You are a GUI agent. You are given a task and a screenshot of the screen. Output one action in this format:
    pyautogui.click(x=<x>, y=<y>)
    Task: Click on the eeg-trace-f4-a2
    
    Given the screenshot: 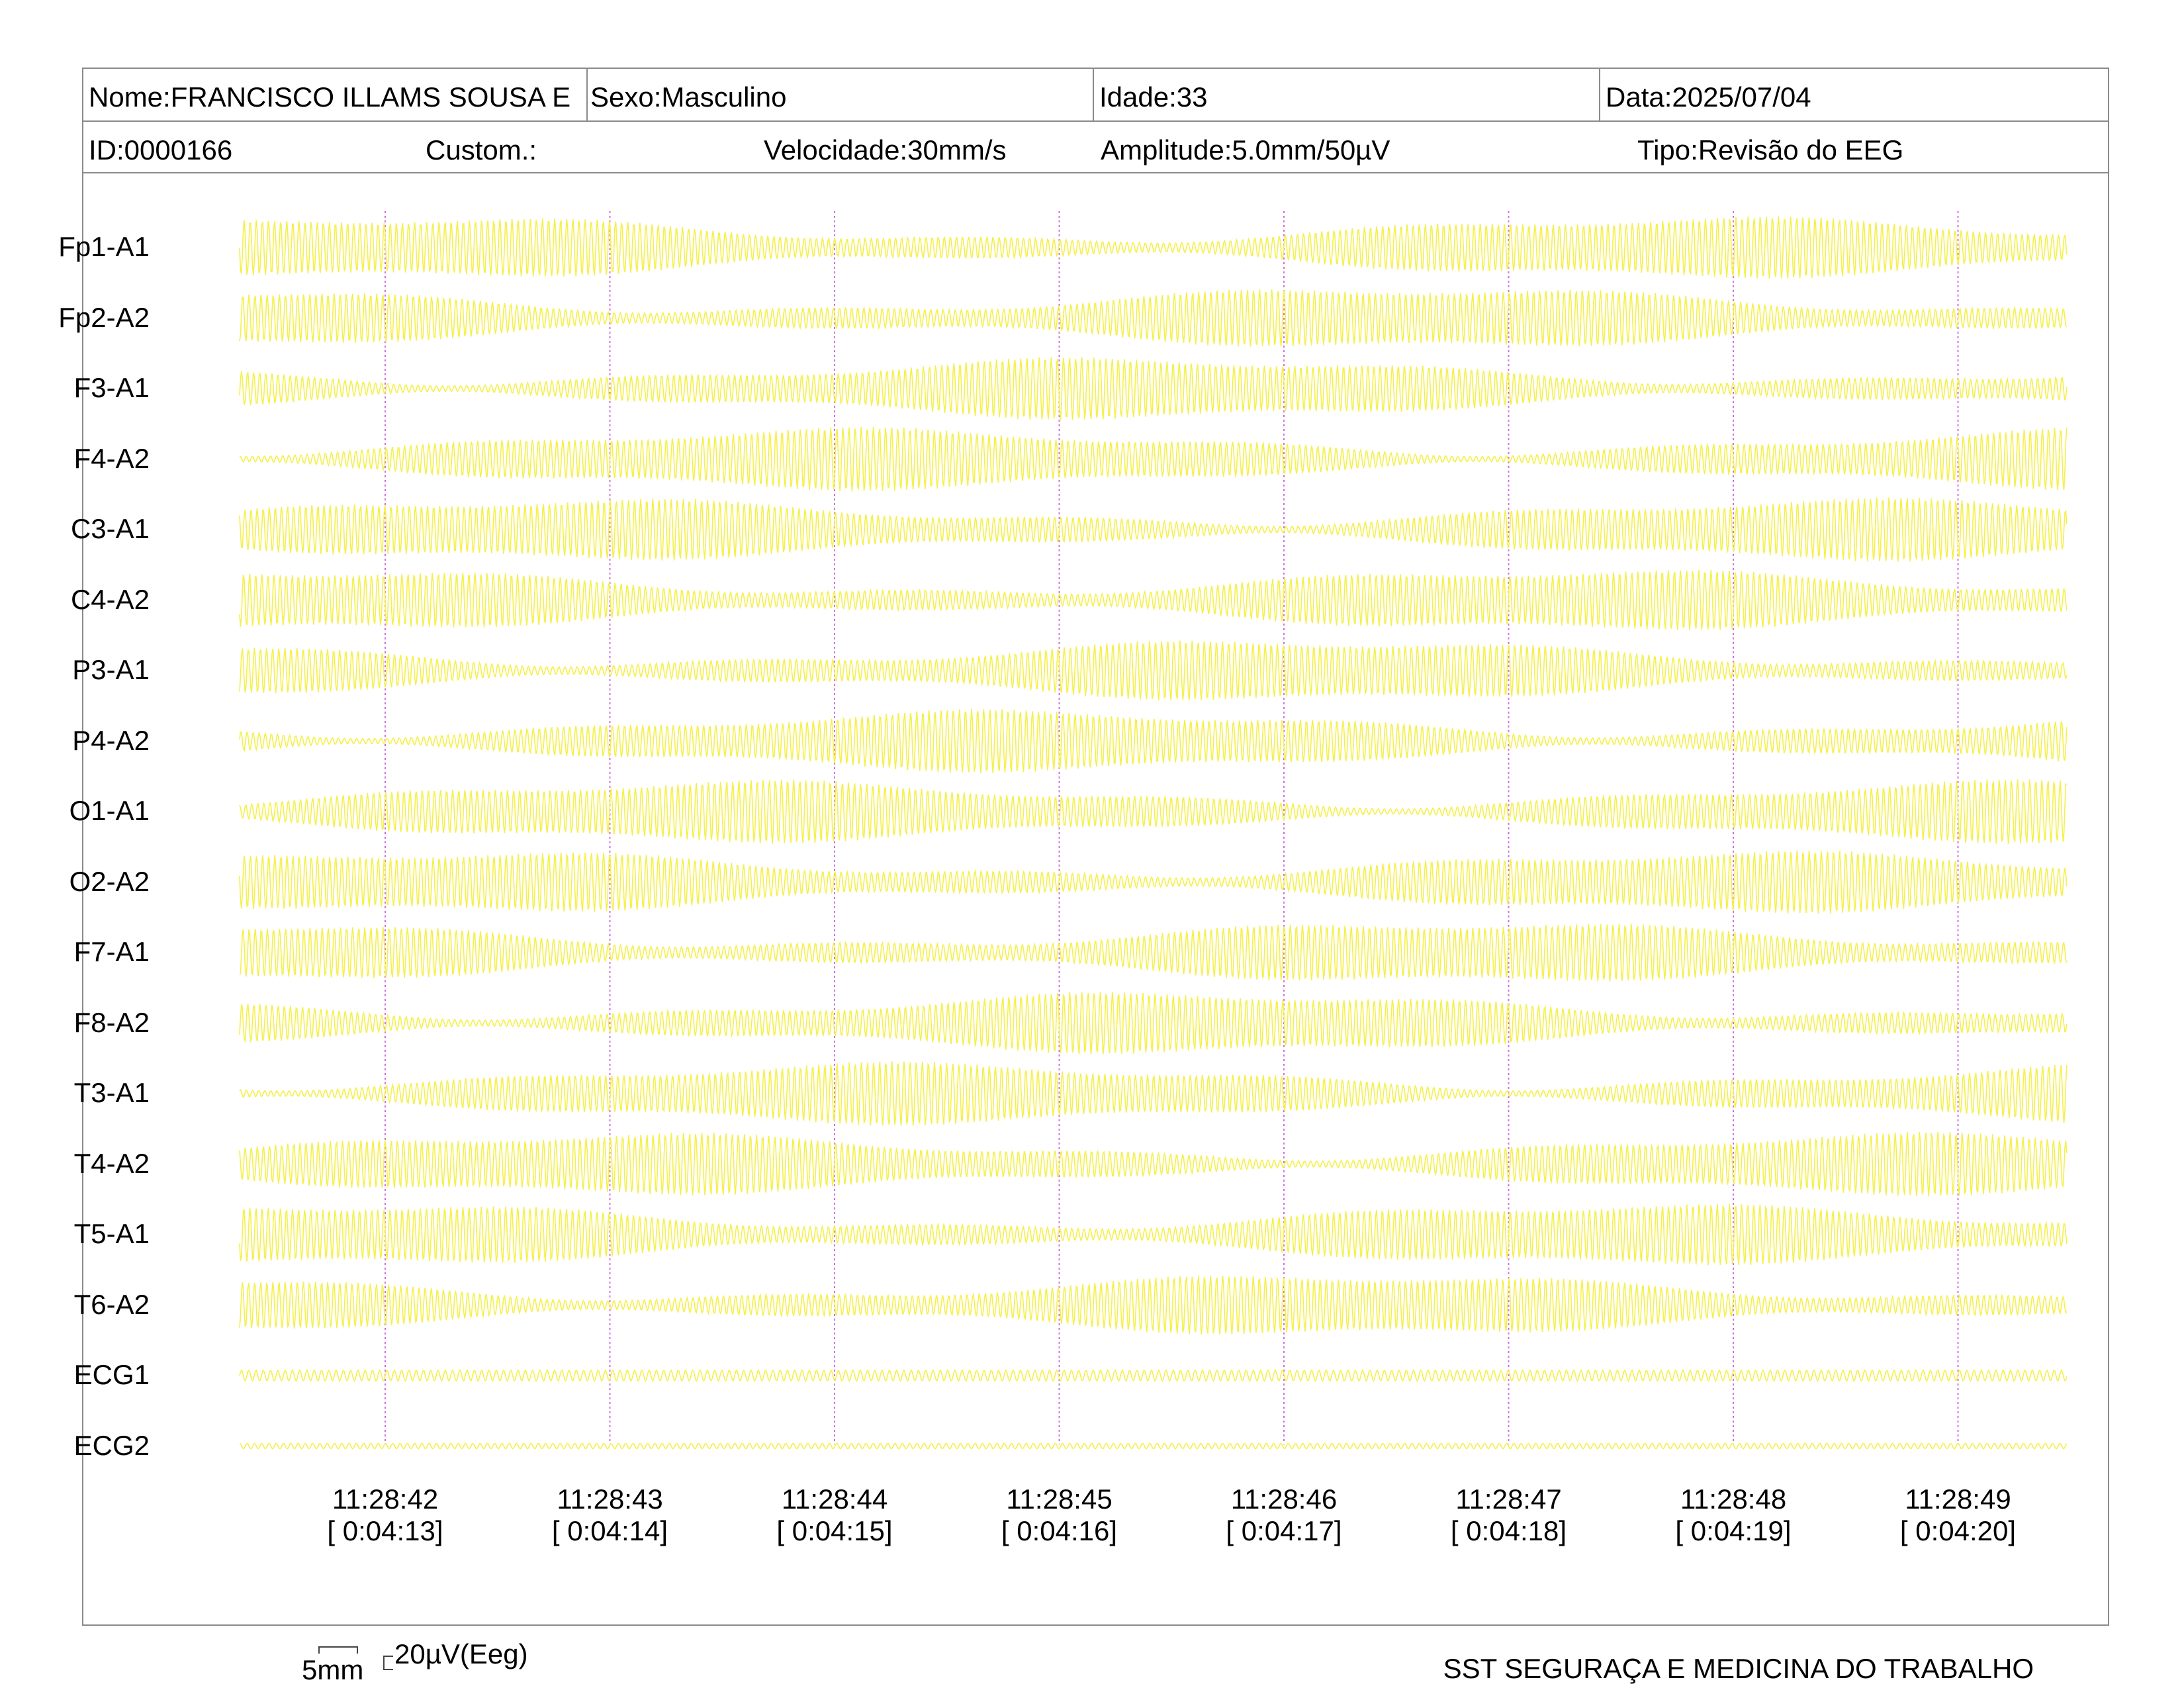 What is the action you would take?
    pyautogui.click(x=1153, y=459)
    